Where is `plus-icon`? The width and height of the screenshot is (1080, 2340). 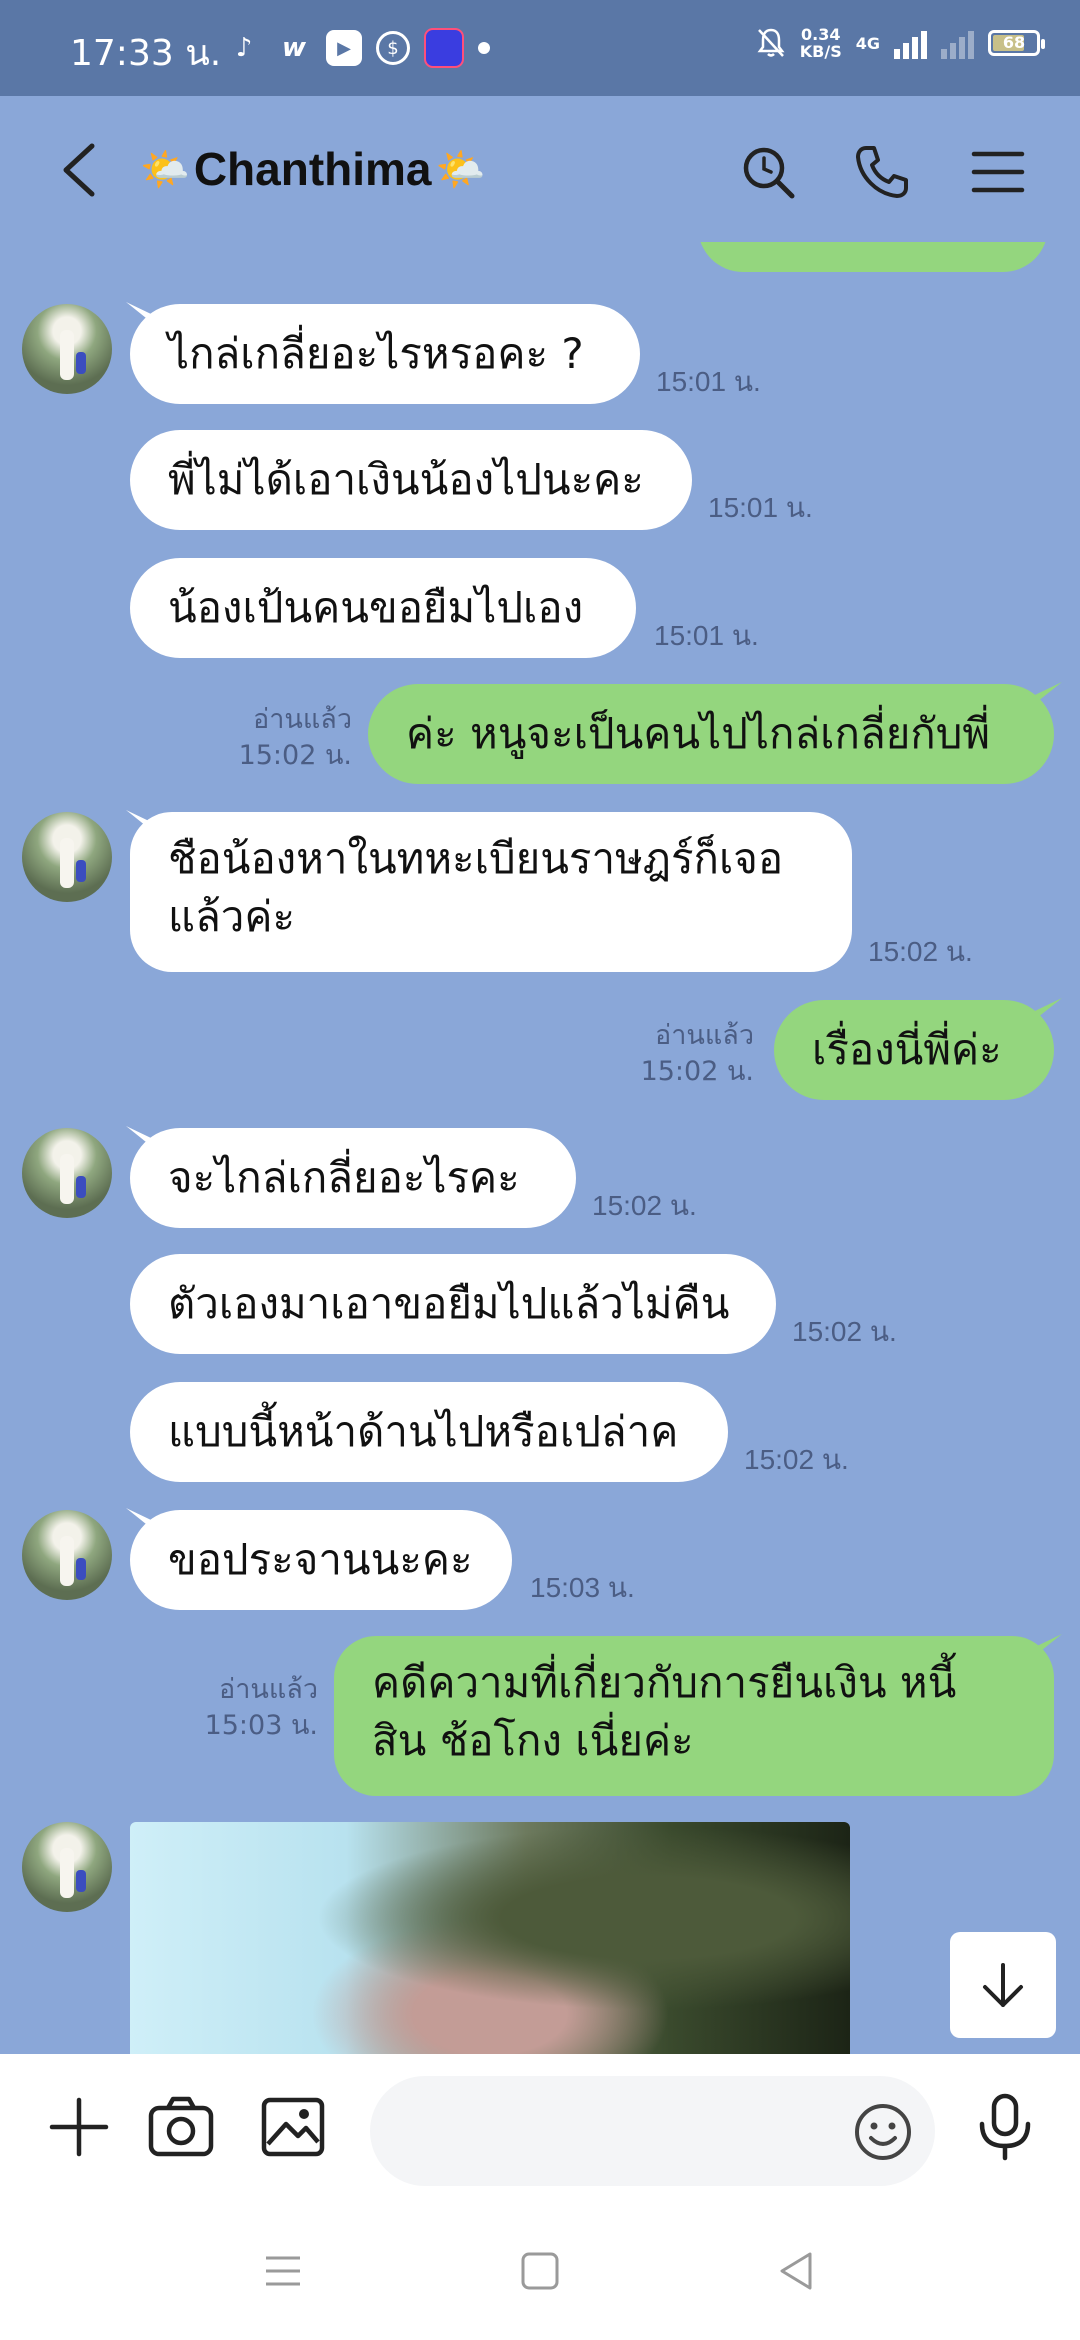 plus-icon is located at coordinates (79, 2127).